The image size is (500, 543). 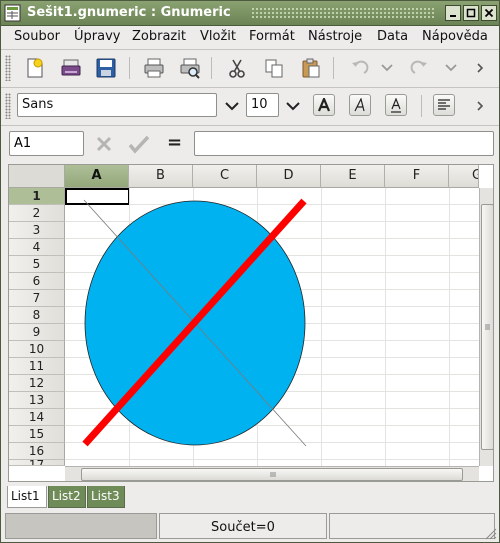 I want to click on horizontal-scroll-thumb, so click(x=272, y=474).